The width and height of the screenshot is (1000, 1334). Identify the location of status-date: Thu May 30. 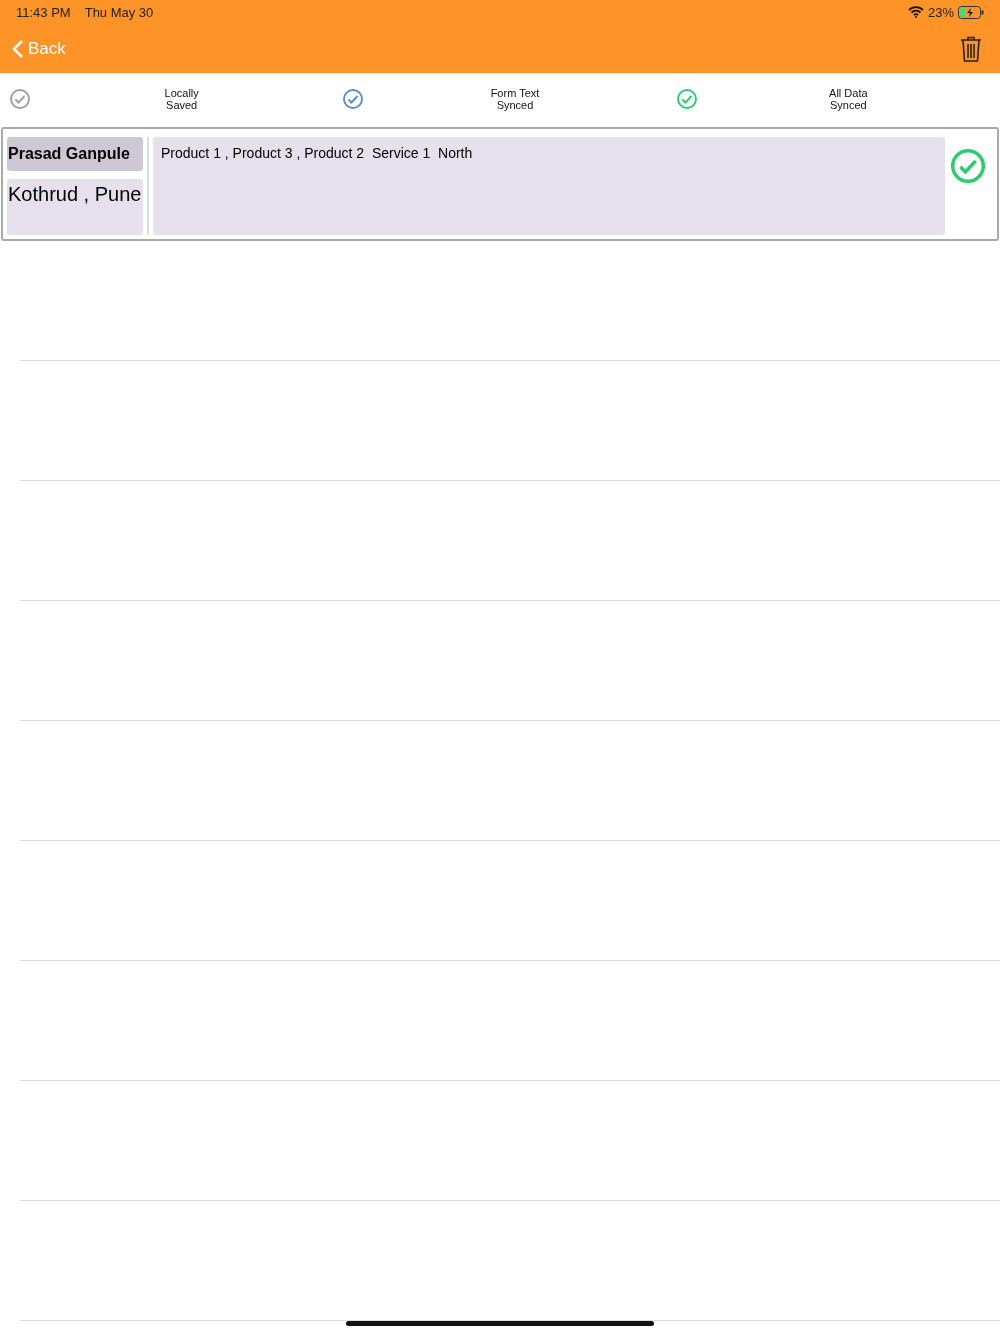
(119, 12).